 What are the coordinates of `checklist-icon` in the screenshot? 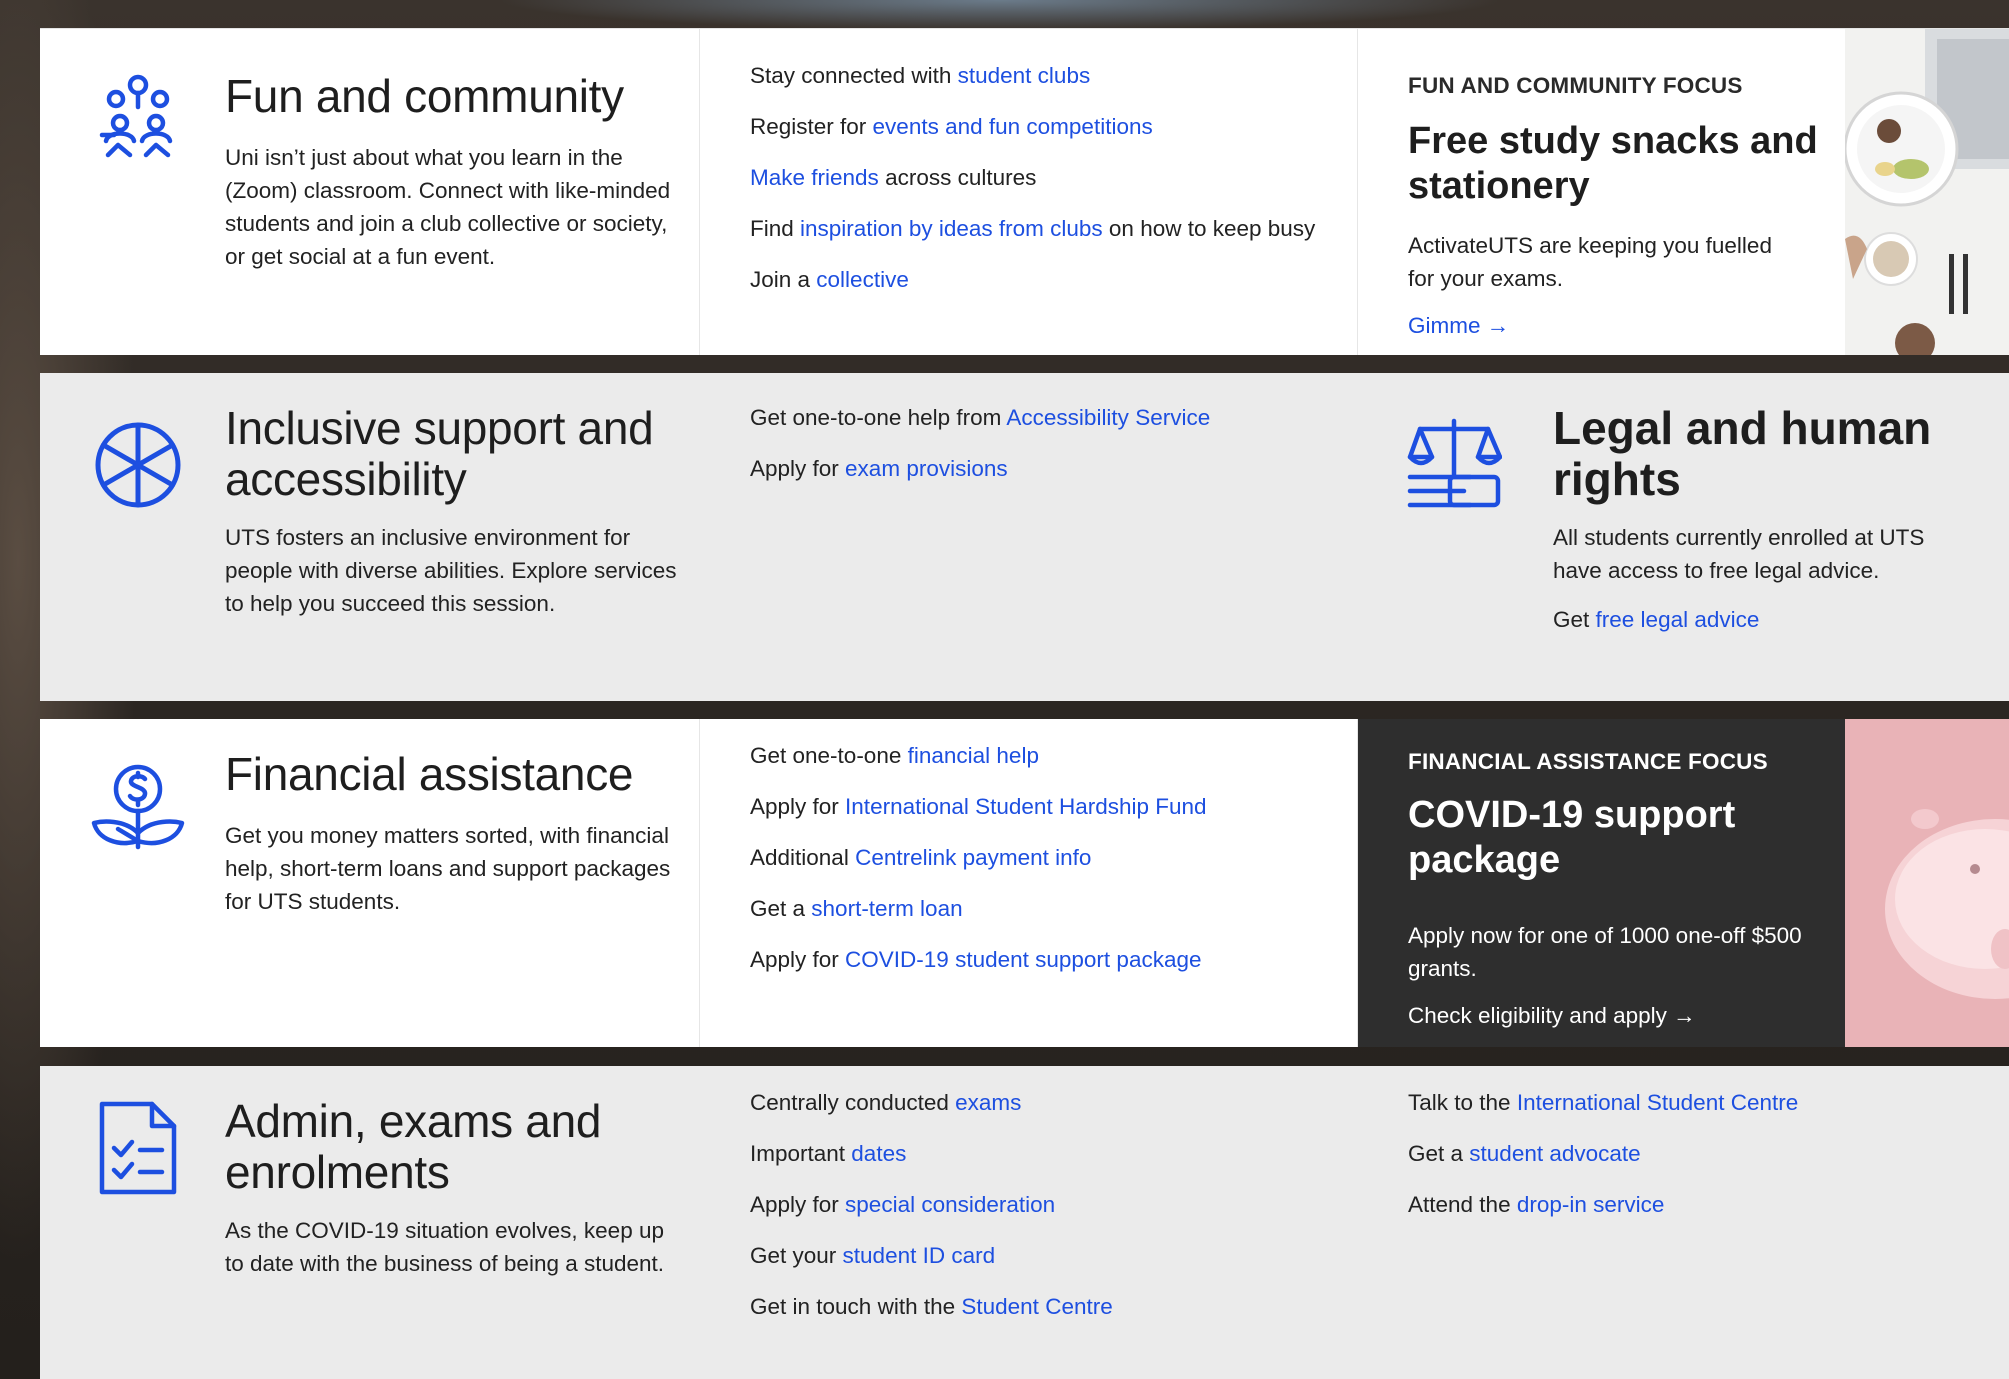 It's located at (138, 1148).